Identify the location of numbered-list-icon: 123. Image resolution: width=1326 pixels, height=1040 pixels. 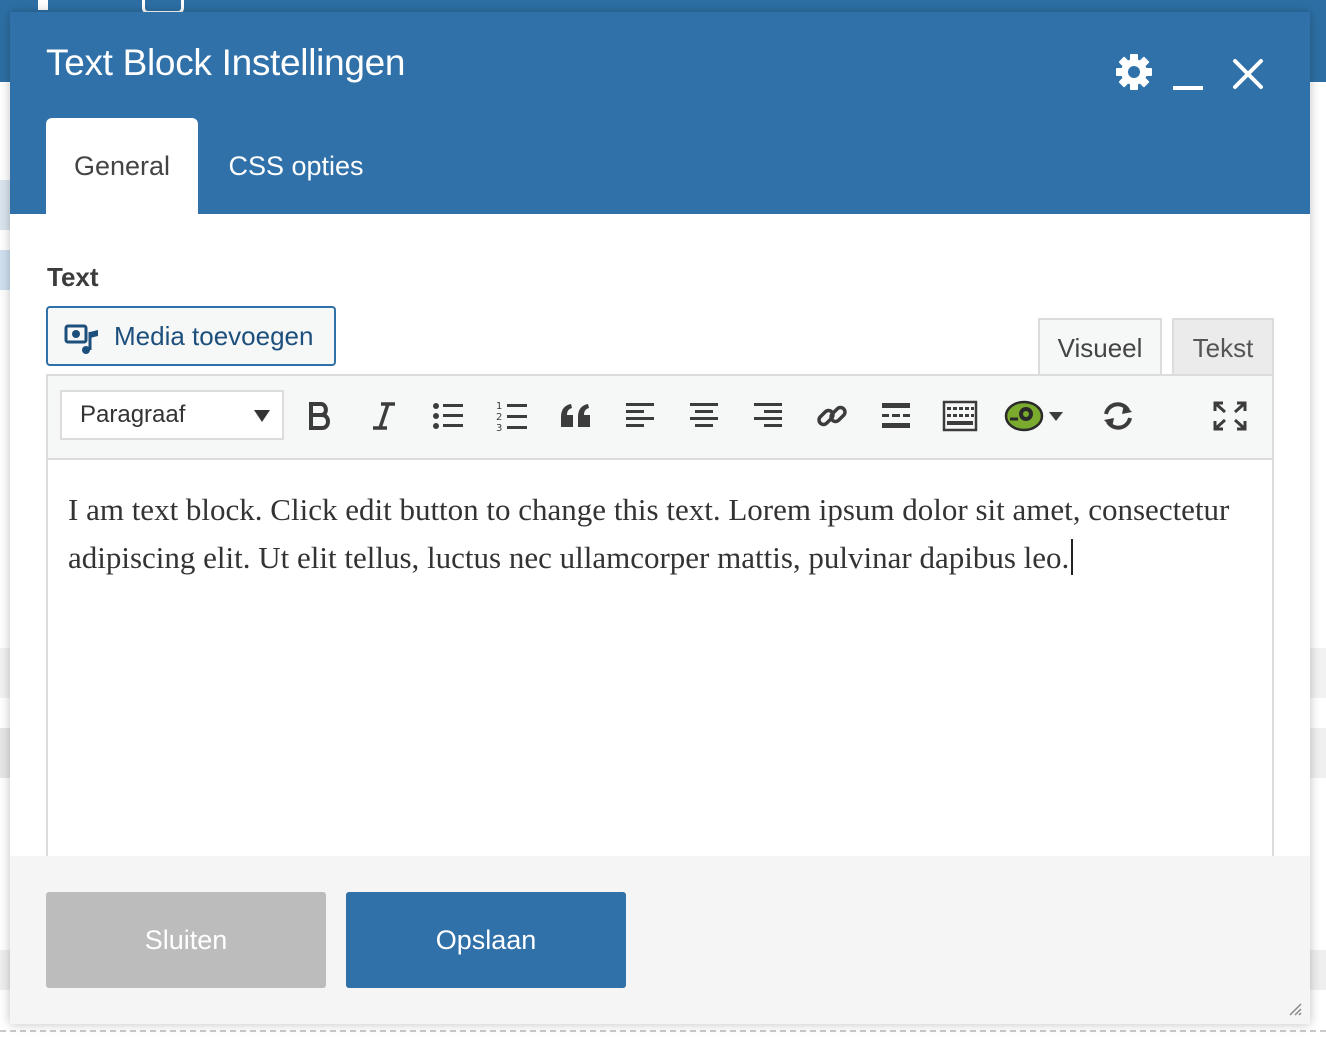
(512, 416).